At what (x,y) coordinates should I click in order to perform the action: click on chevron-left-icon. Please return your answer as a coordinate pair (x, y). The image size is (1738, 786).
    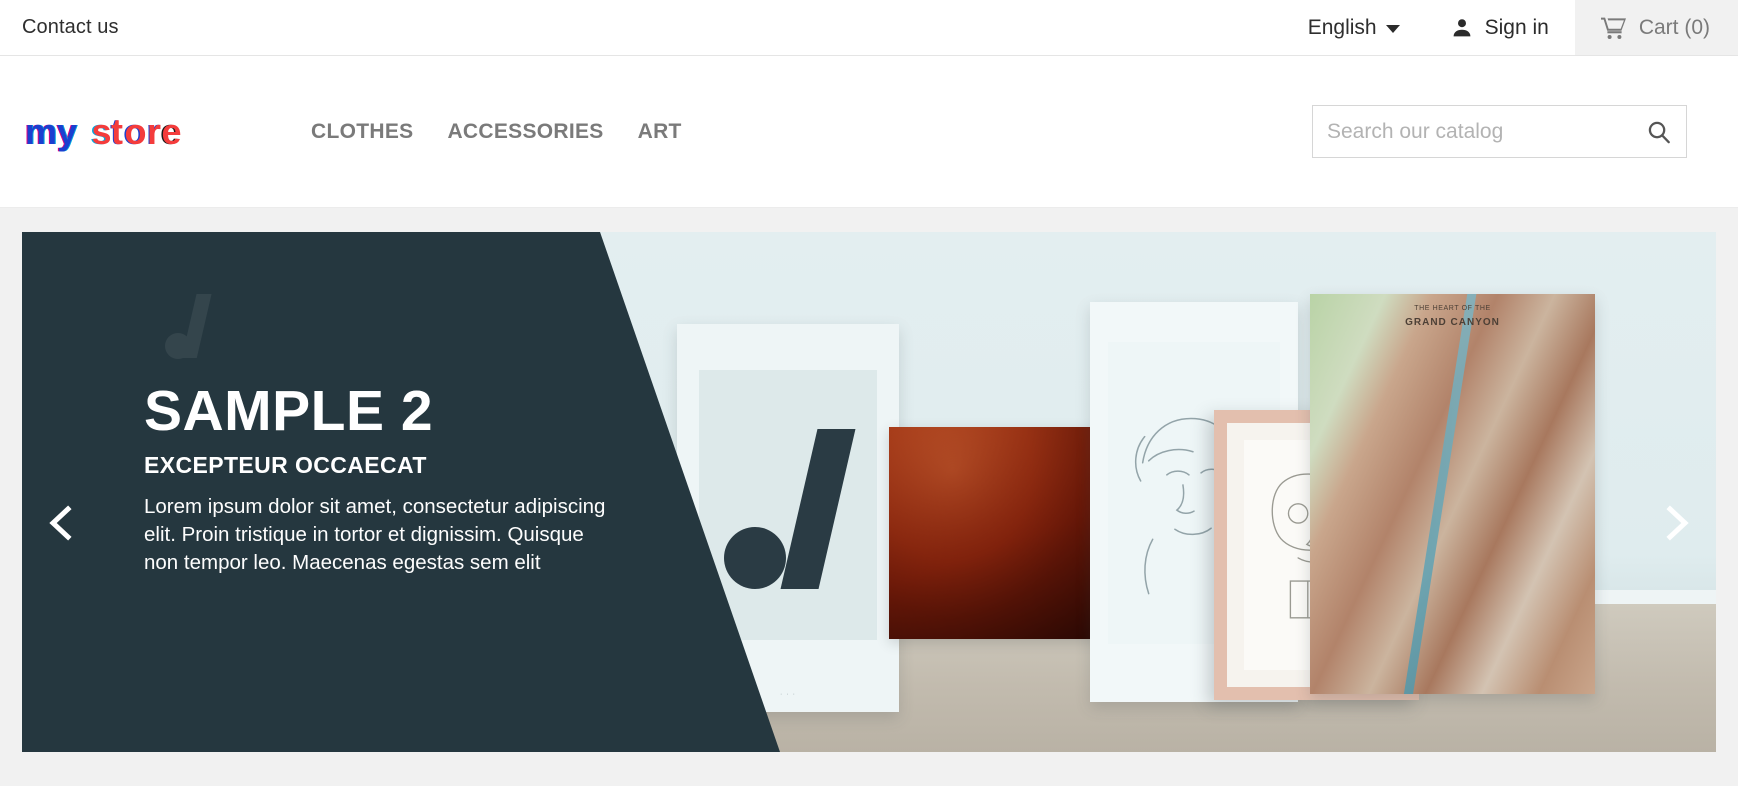
    Looking at the image, I should click on (62, 527).